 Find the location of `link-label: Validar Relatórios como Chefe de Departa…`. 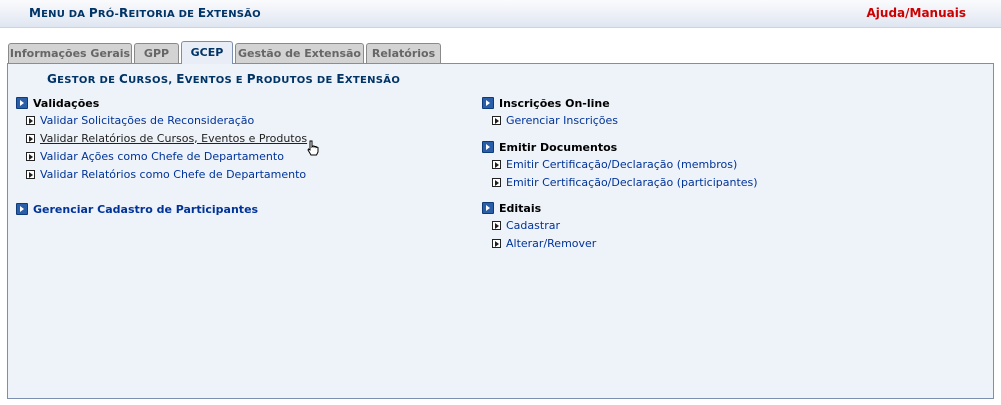

link-label: Validar Relatórios como Chefe de Departa… is located at coordinates (173, 174).